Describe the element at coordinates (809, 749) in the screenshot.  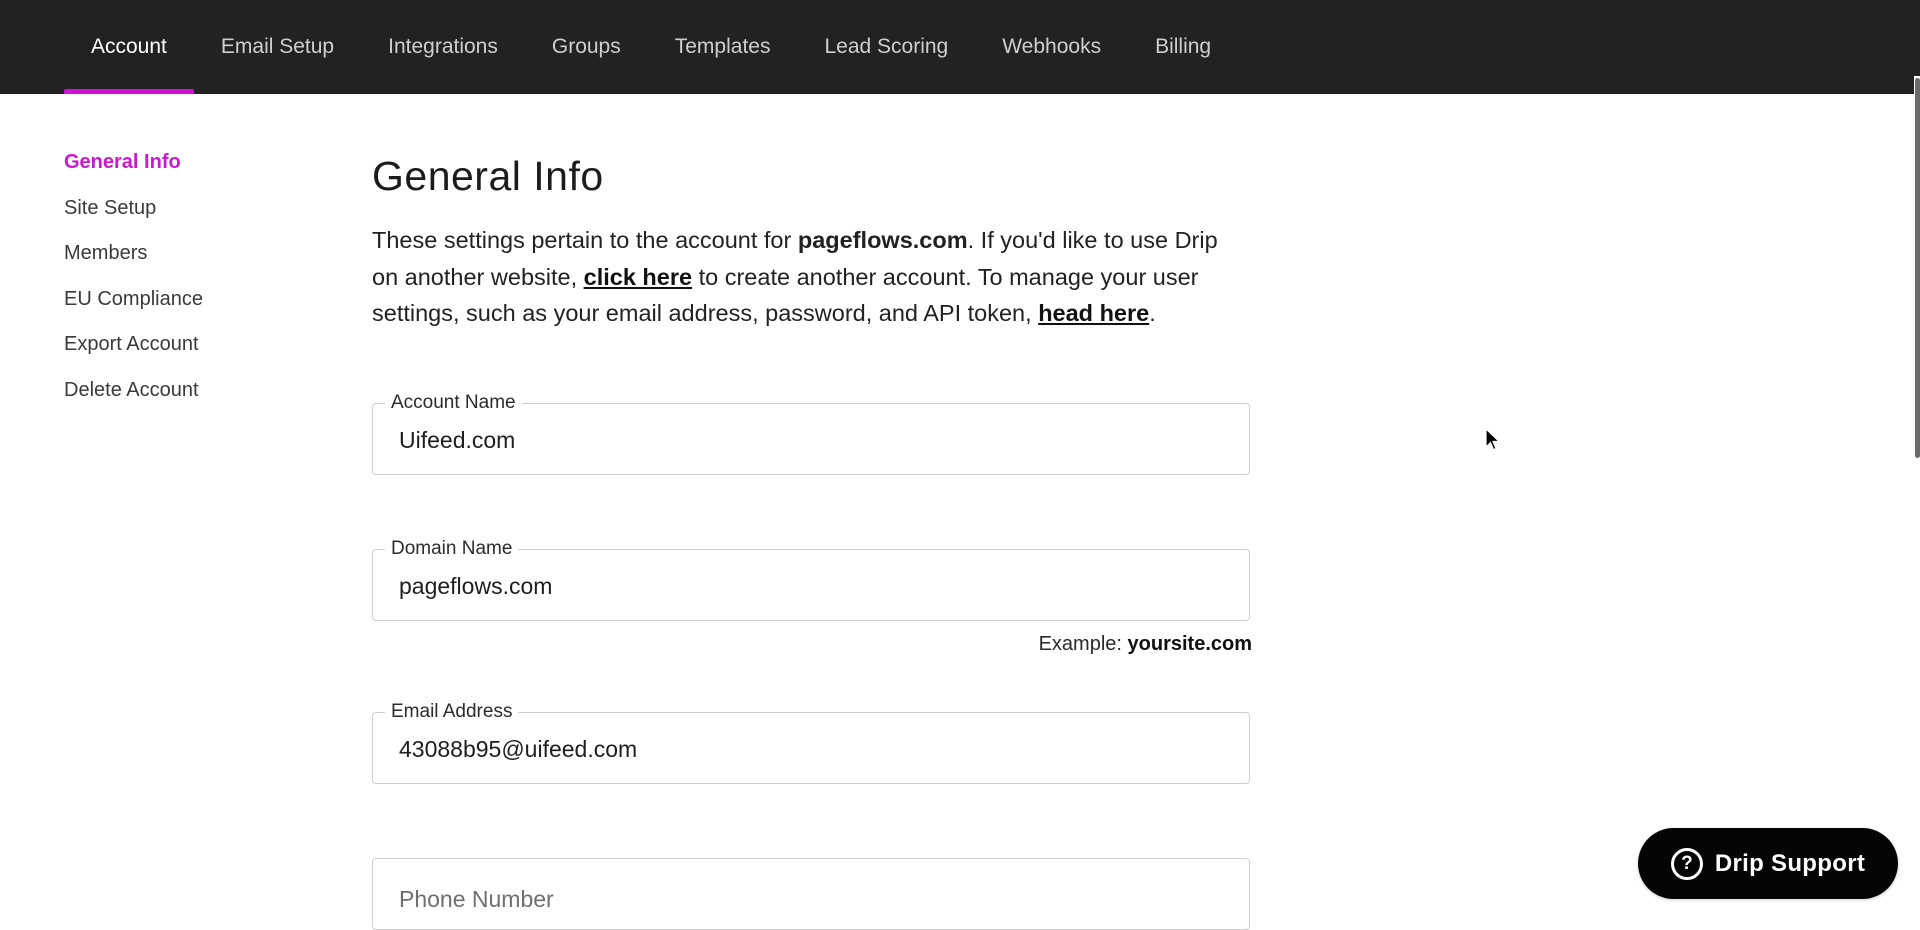
I see `email-address-input` at that location.